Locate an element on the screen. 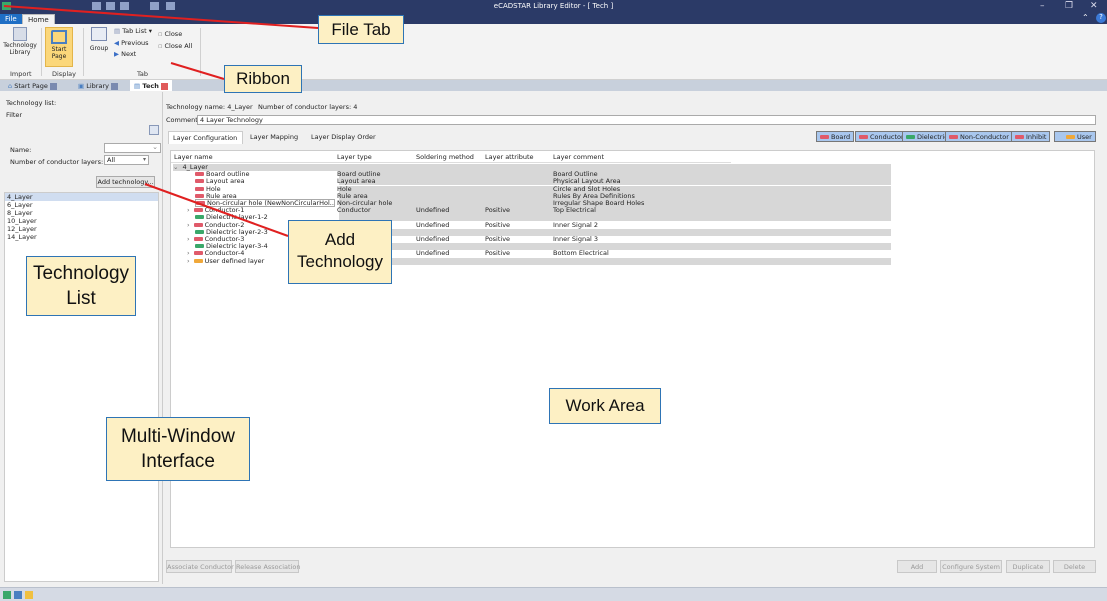 The image size is (1107, 601). annotation-arrows is located at coordinates (161, 121).